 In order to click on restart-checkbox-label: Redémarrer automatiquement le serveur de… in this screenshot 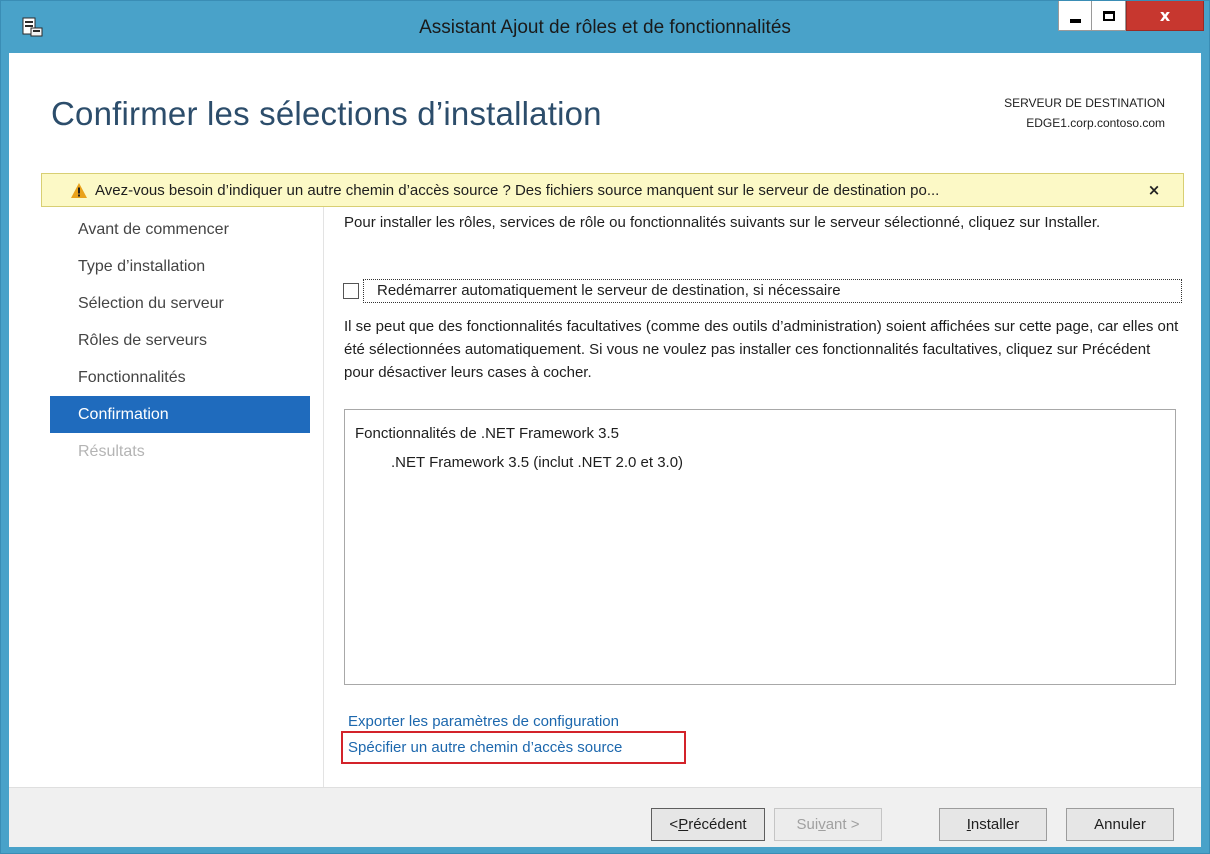, I will do `click(772, 291)`.